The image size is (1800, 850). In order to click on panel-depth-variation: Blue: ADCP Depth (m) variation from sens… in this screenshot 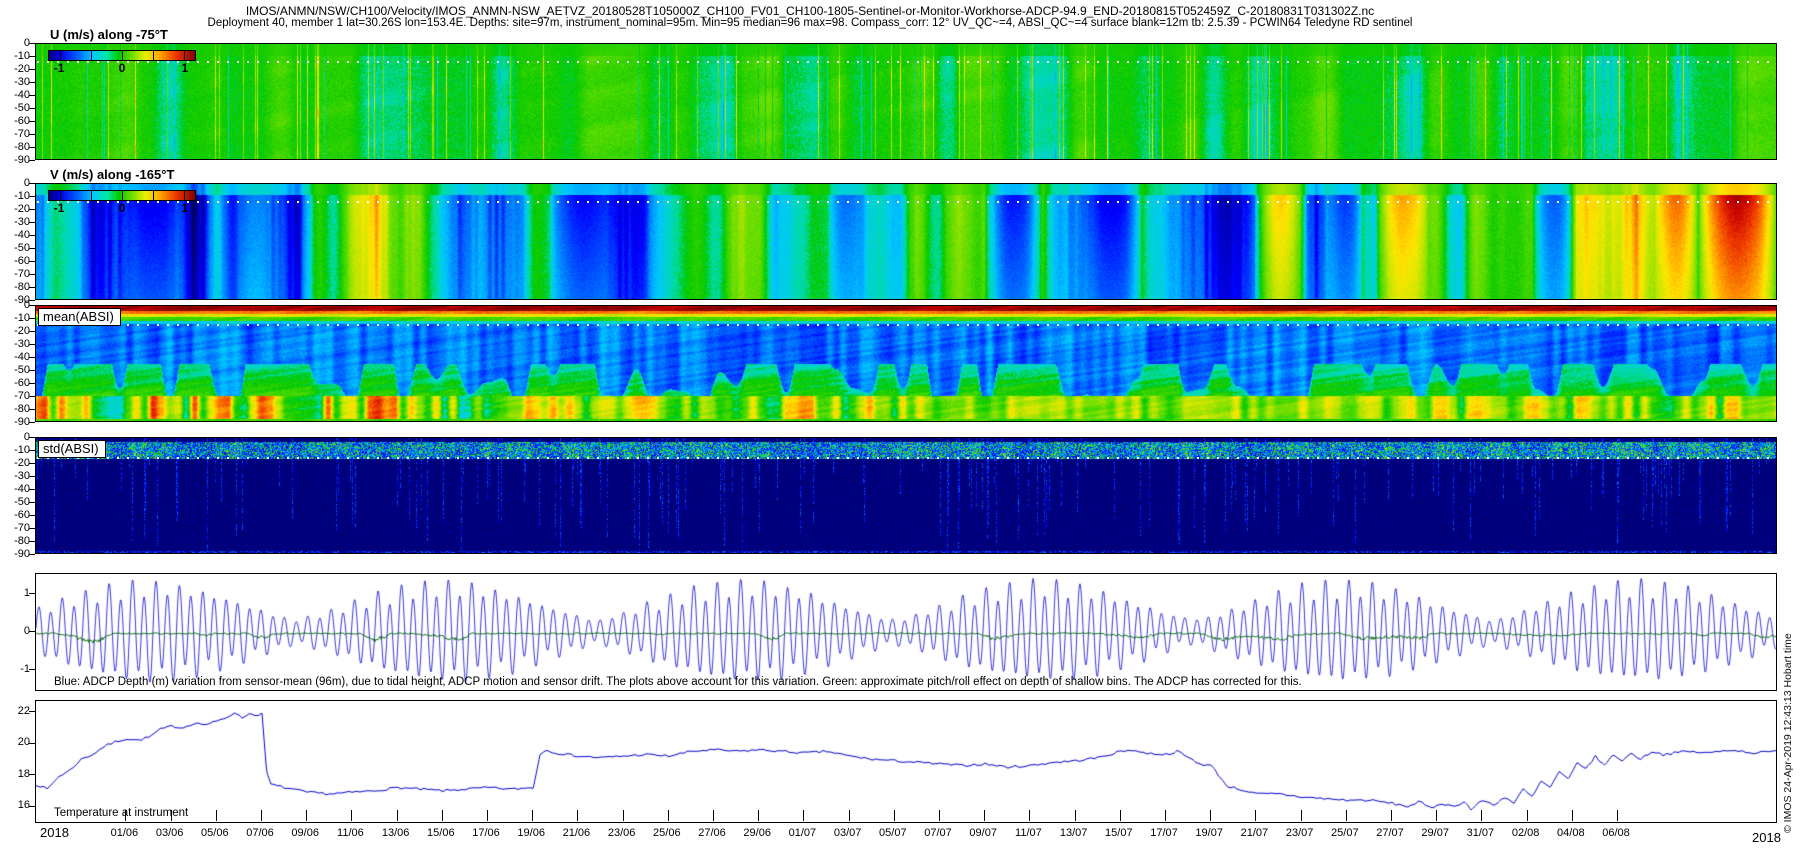, I will do `click(906, 632)`.